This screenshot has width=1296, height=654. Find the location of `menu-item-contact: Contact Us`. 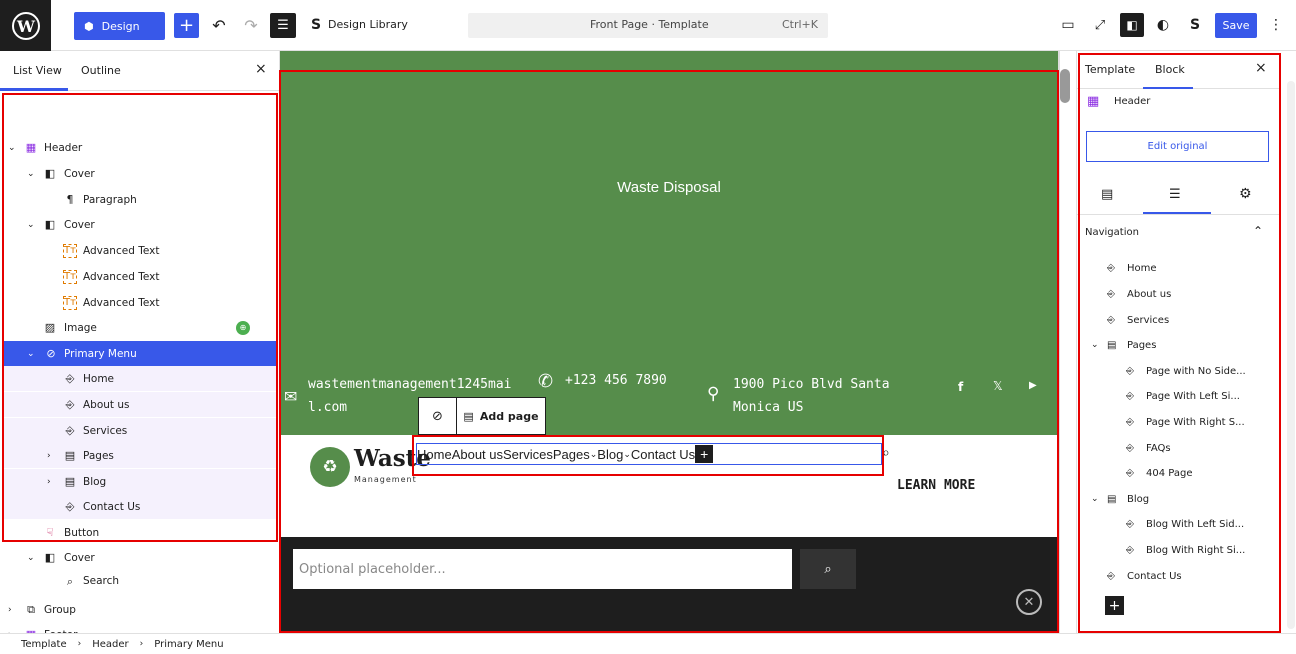

menu-item-contact: Contact Us is located at coordinates (663, 454).